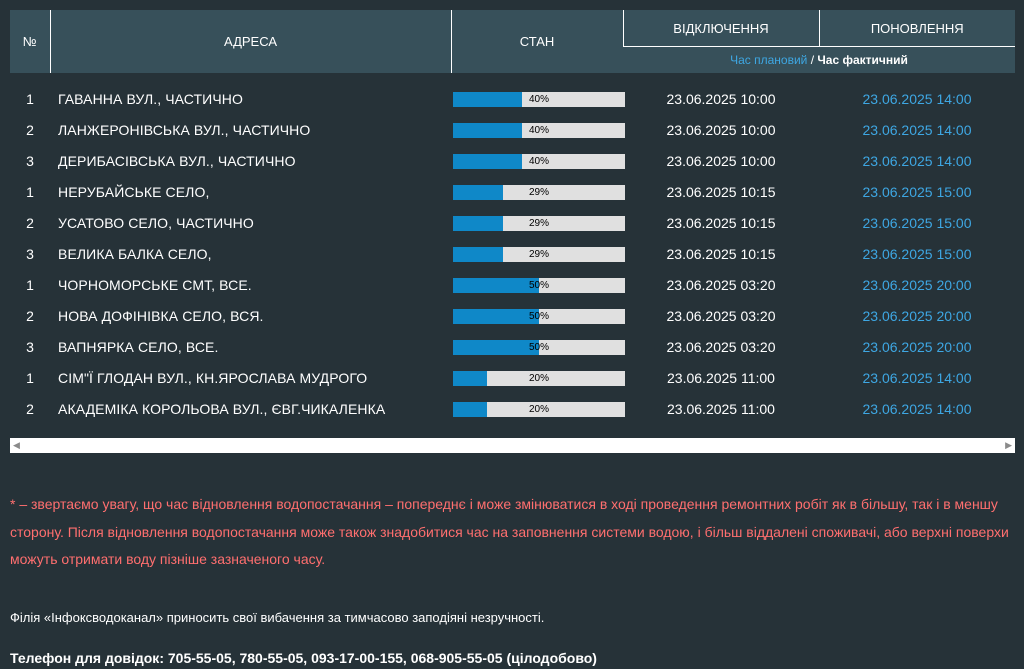 This screenshot has height=669, width=1024. Describe the element at coordinates (536, 41) in the screenshot. I see `column-header-state: СТАН` at that location.